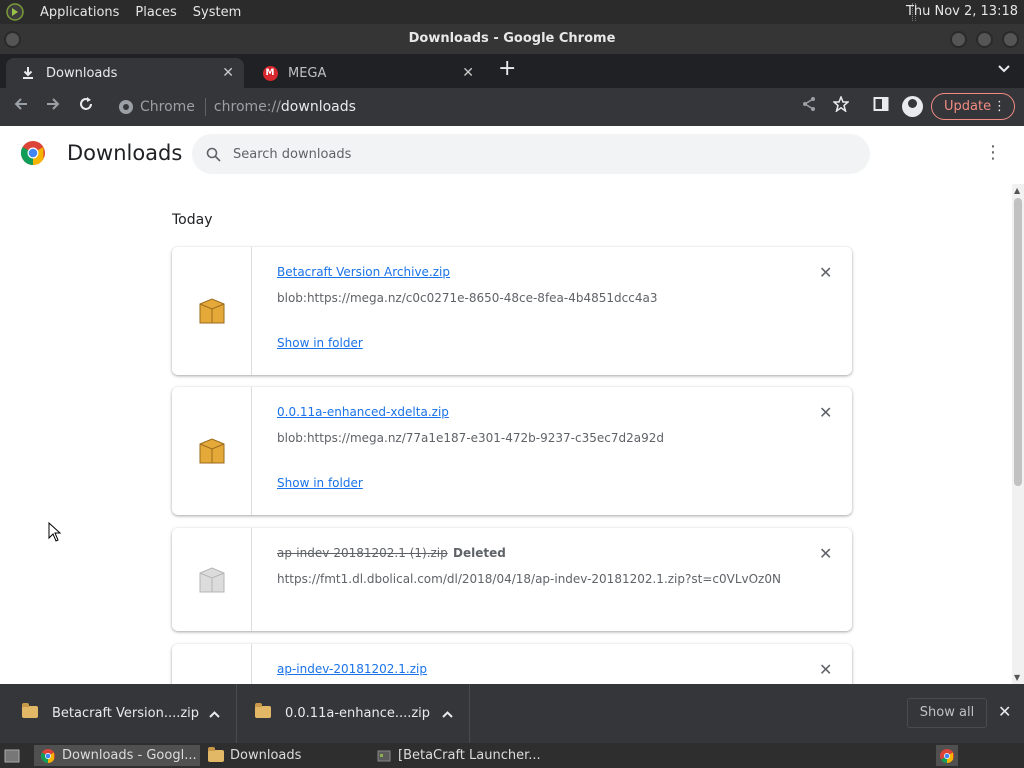 This screenshot has height=768, width=1024. What do you see at coordinates (126, 713) in the screenshot?
I see `shelf-item-name: Betacraft Version....zip` at bounding box center [126, 713].